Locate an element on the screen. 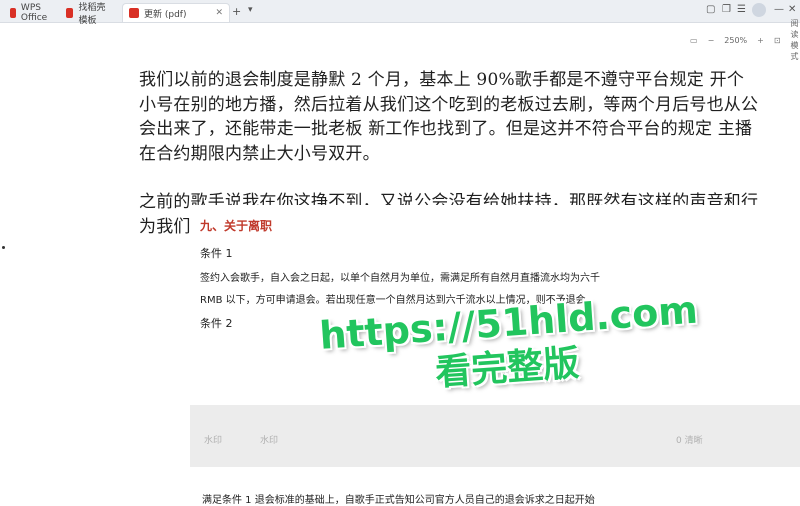 The width and height of the screenshot is (800, 506). tab-template: 找稻壳模板 is located at coordinates (89, 14).